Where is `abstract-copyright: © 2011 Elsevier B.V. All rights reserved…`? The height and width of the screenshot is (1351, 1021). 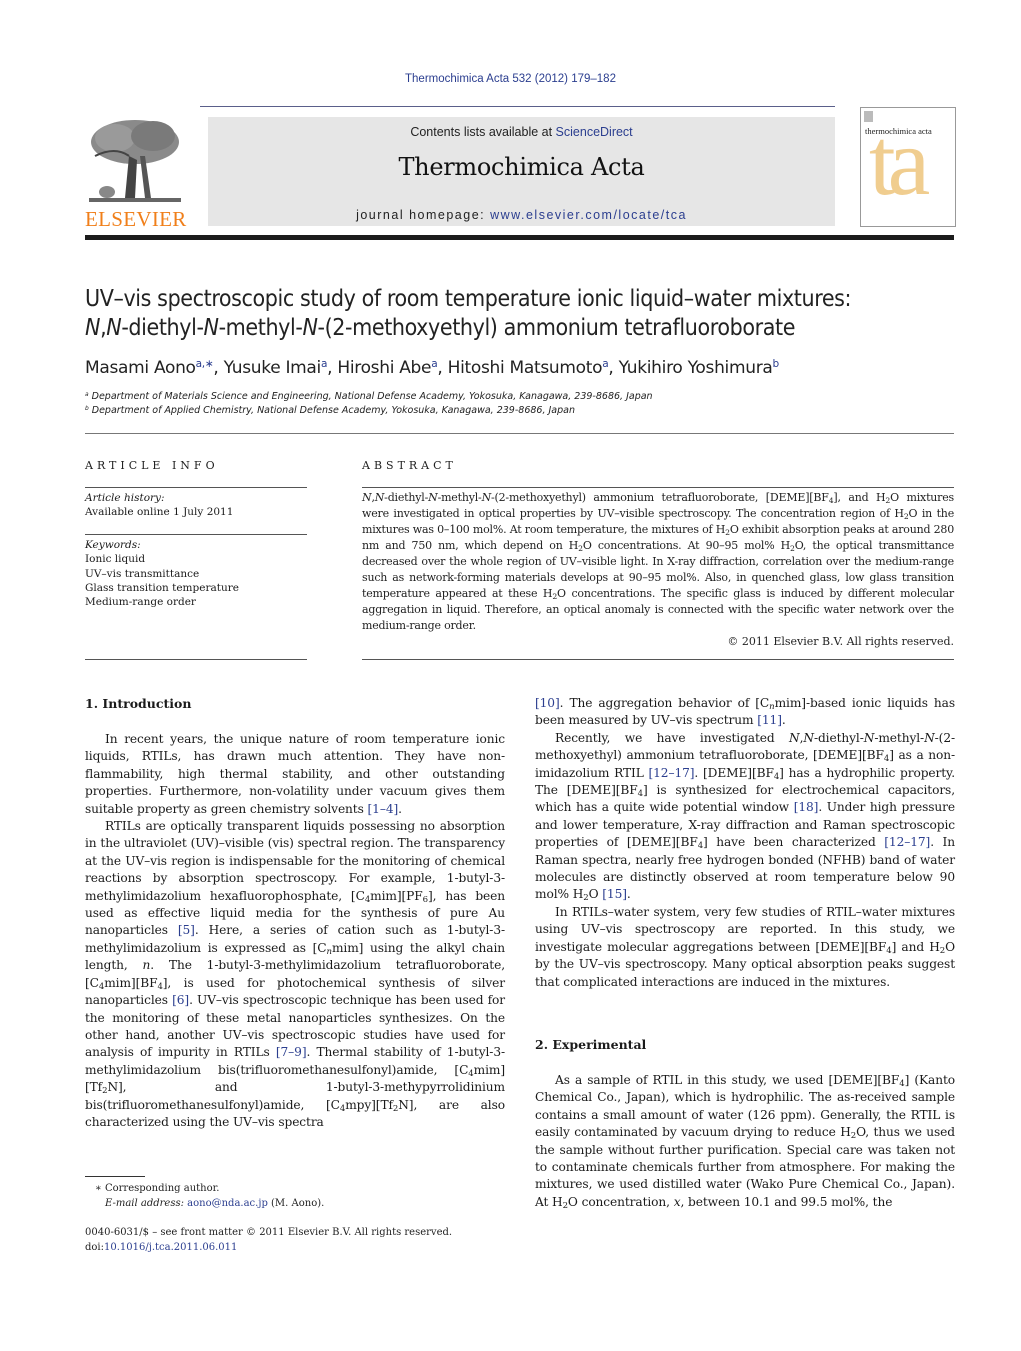 abstract-copyright: © 2011 Elsevier B.V. All rights reserved… is located at coordinates (840, 641).